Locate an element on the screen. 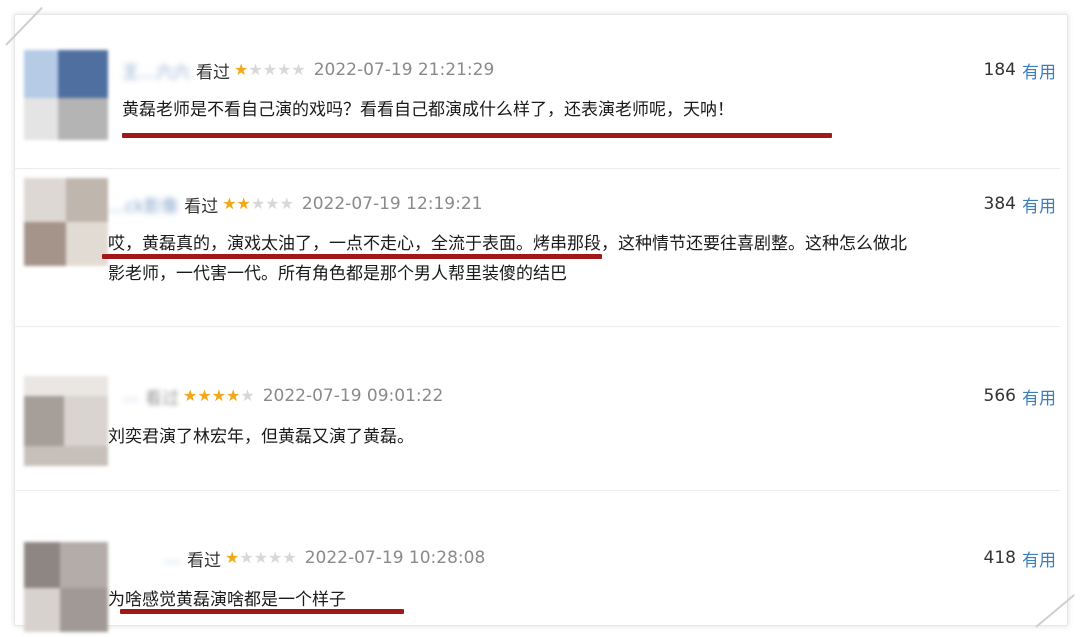 This screenshot has height=637, width=1080. username-link: …ck影像 is located at coordinates (143, 204).